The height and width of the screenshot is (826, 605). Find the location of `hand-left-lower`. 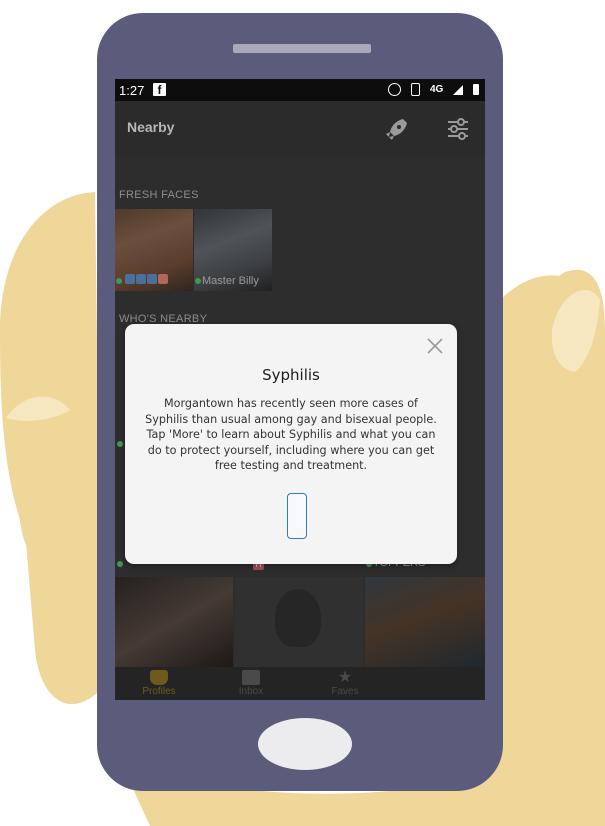

hand-left-lower is located at coordinates (60, 581).